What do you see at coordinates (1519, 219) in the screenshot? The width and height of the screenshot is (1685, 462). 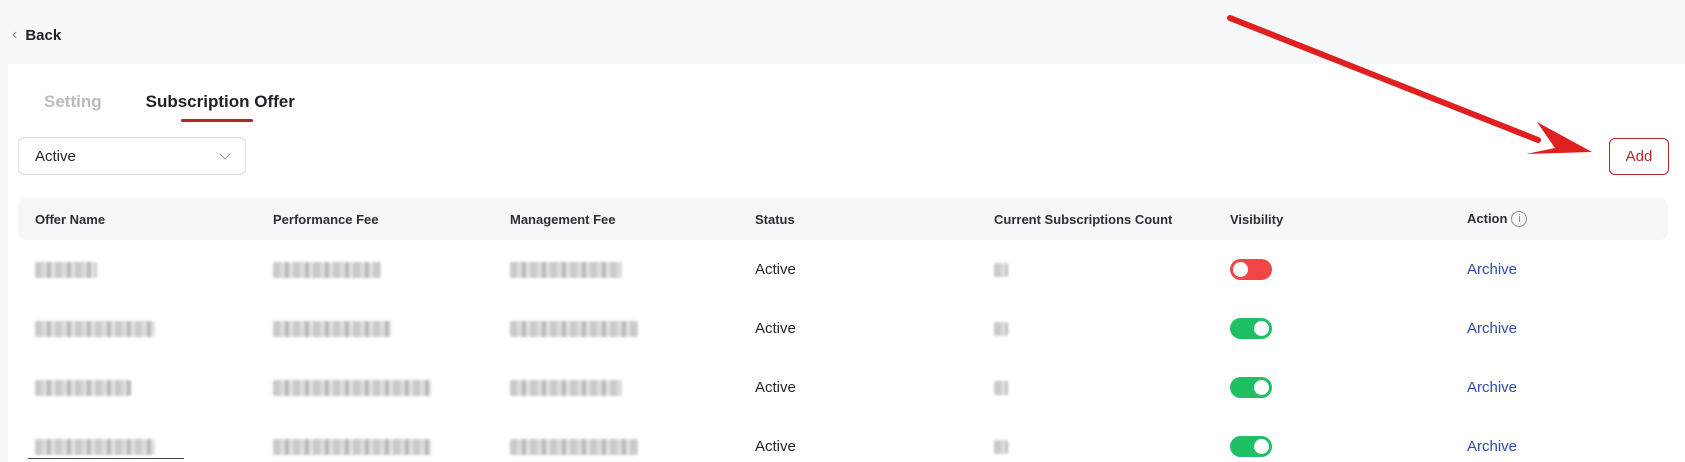 I see `info-icon: i` at bounding box center [1519, 219].